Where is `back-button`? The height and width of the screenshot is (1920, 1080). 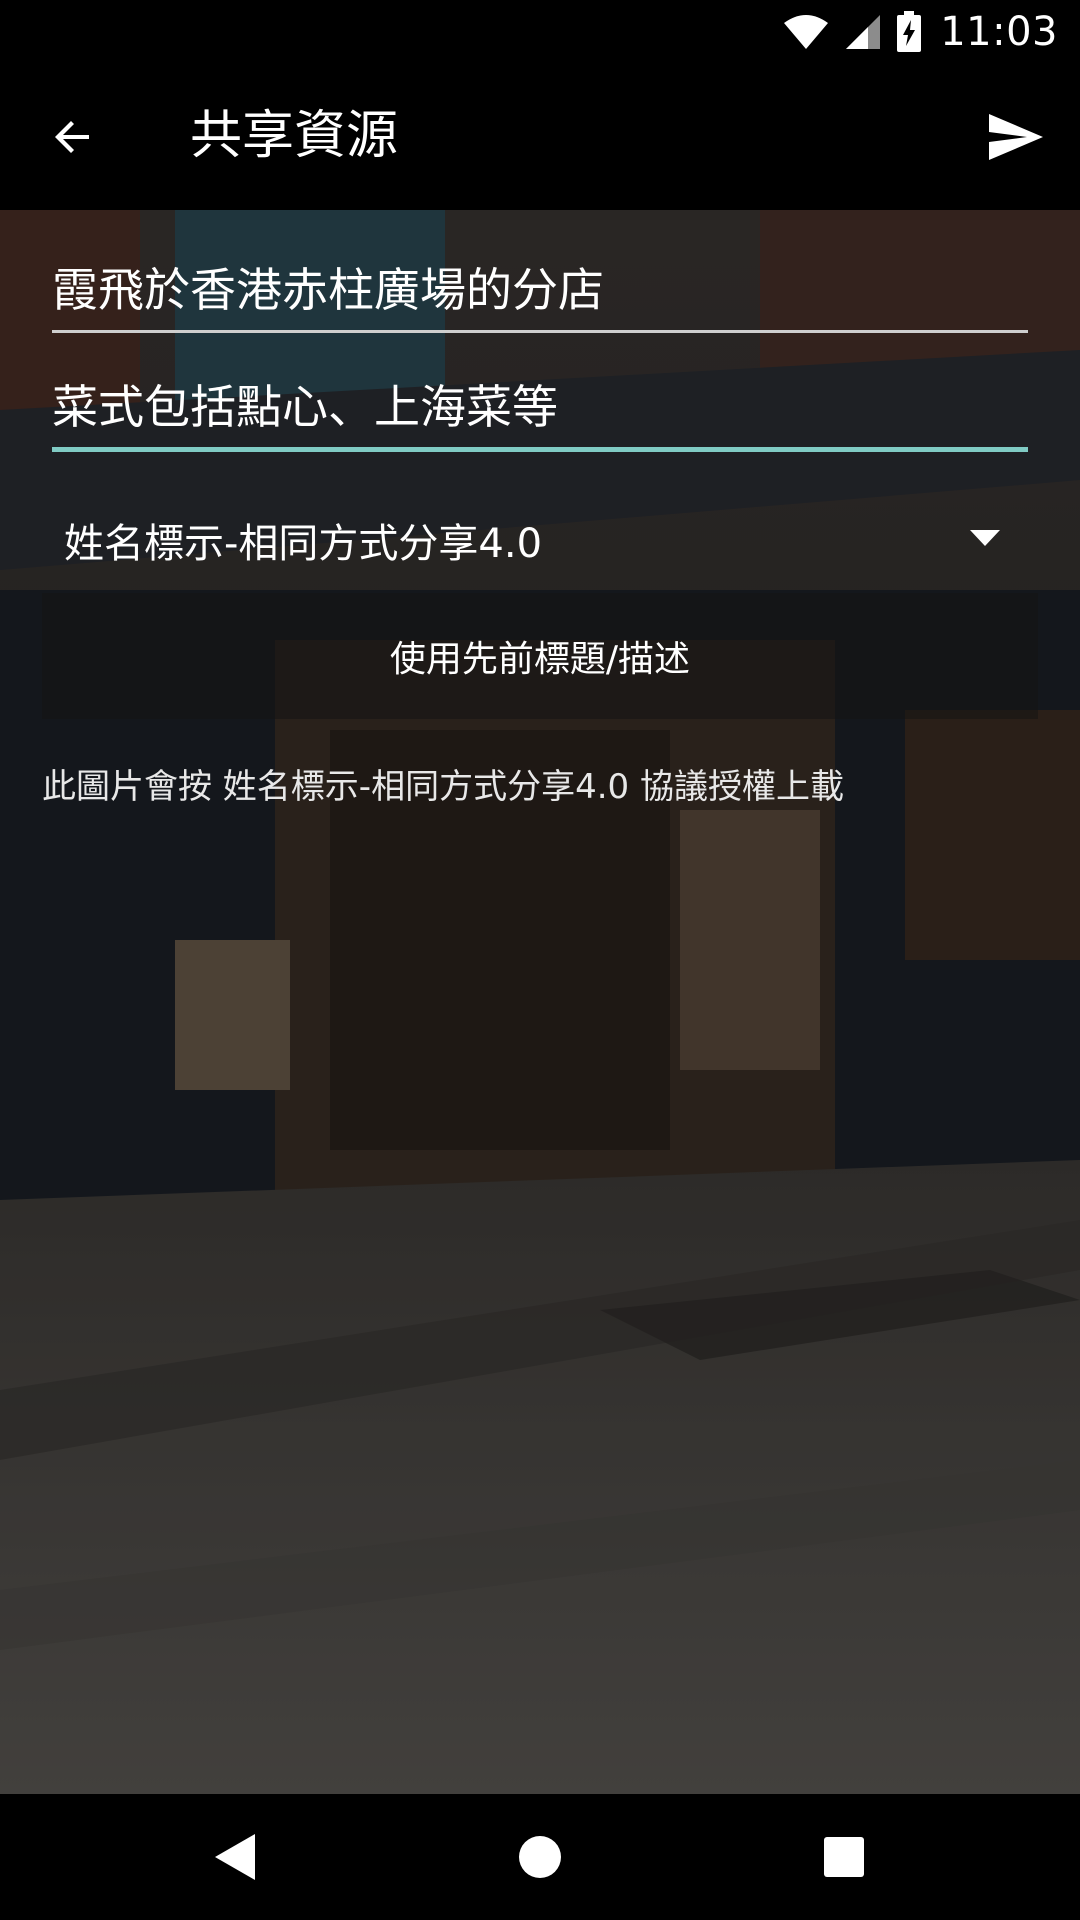
back-button is located at coordinates (73, 137).